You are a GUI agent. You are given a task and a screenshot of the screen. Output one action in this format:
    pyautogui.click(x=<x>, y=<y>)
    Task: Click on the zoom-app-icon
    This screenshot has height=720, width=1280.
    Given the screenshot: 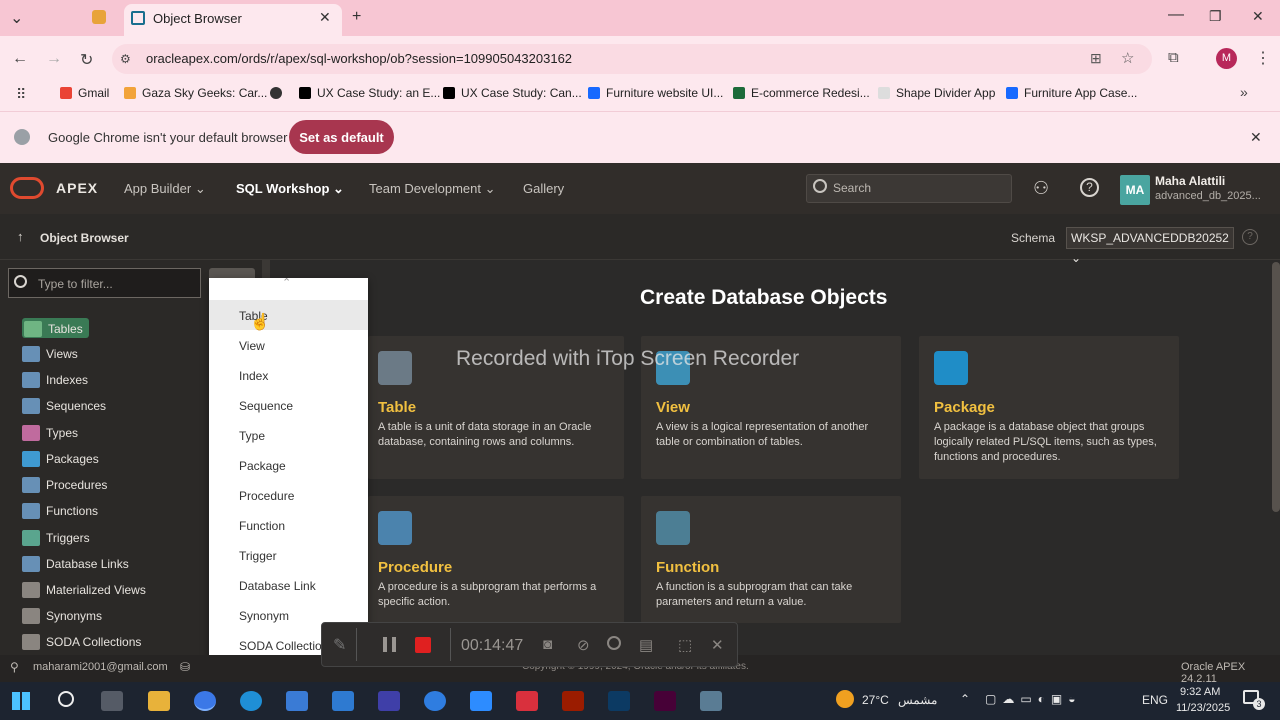 What is the action you would take?
    pyautogui.click(x=481, y=701)
    